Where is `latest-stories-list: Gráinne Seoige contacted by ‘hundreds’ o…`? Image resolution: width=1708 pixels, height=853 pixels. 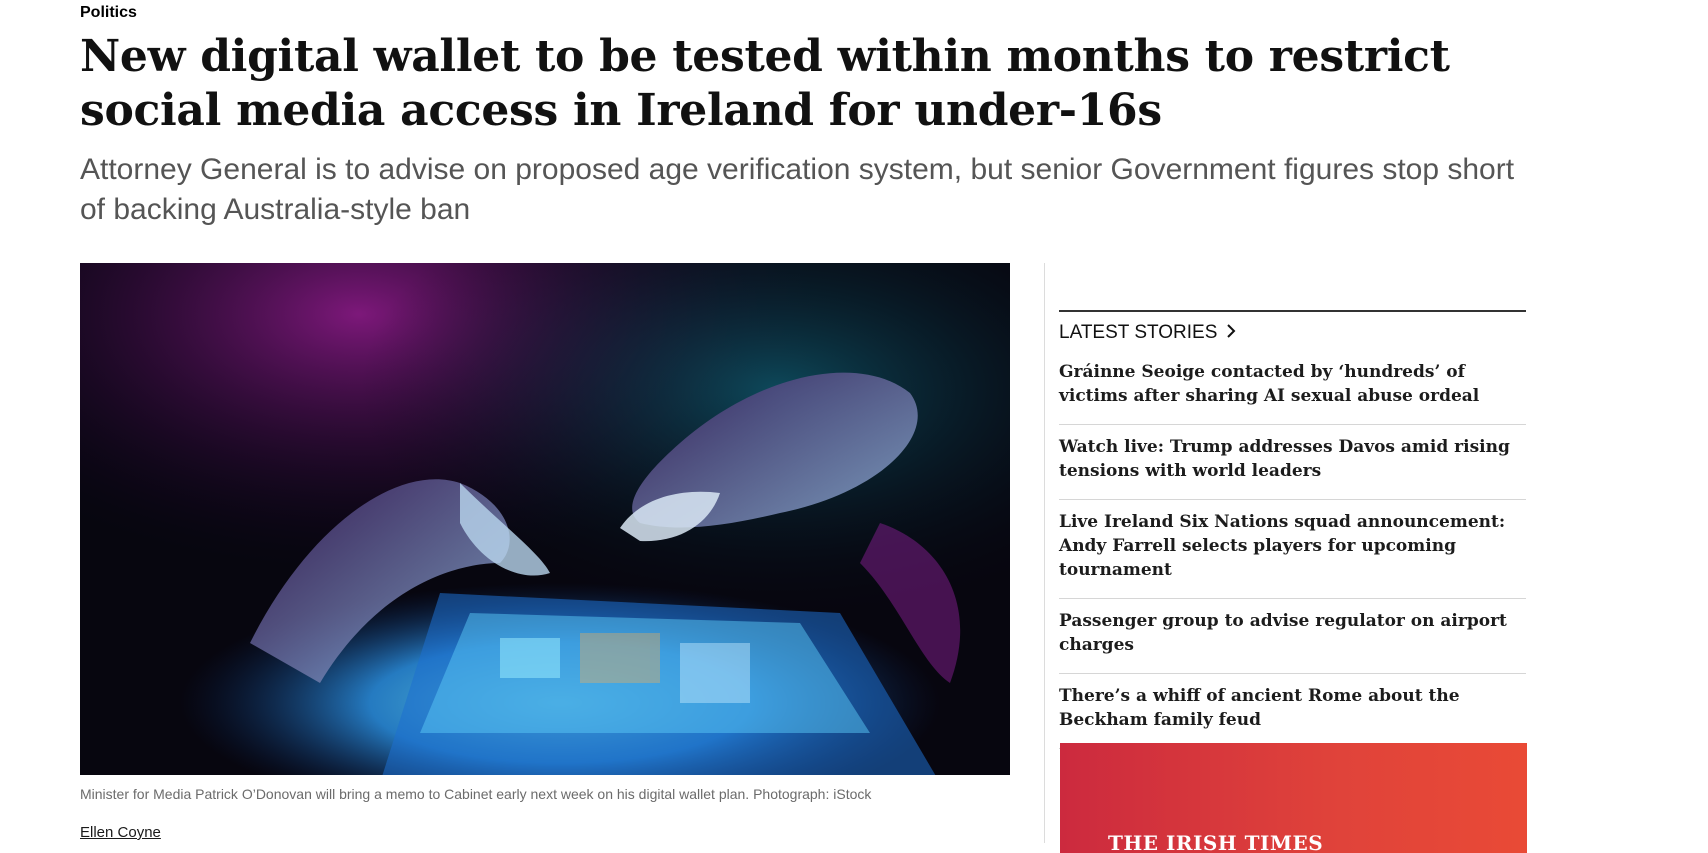 latest-stories-list: Gráinne Seoige contacted by ‘hundreds’ o… is located at coordinates (1292, 553).